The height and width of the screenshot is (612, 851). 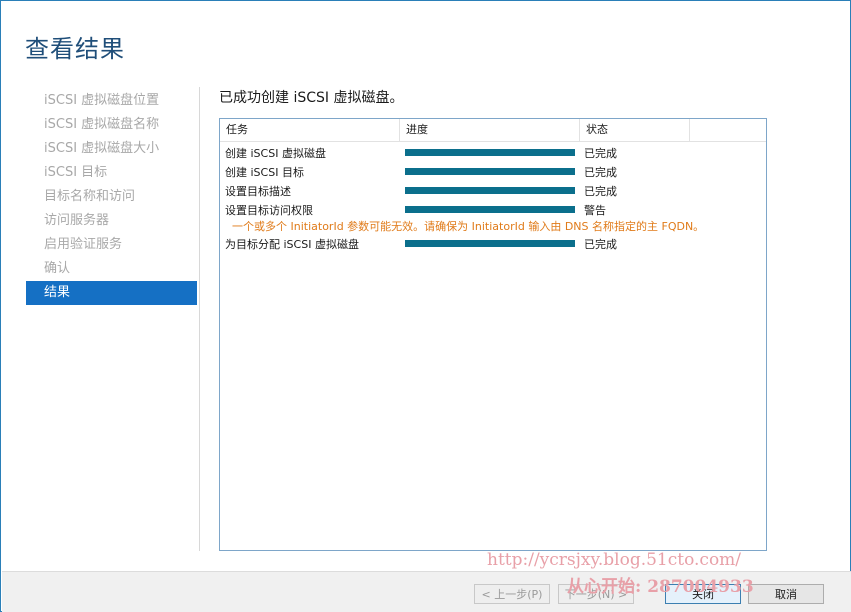 I want to click on result-heading: 已成功创建 iSCSI 虚拟磁盘。, so click(x=311, y=98).